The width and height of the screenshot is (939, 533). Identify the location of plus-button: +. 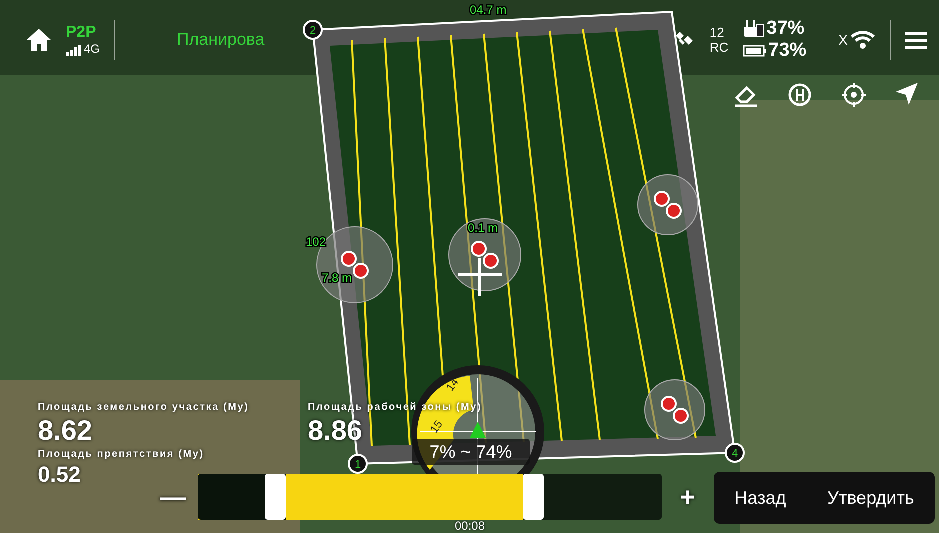
(688, 497).